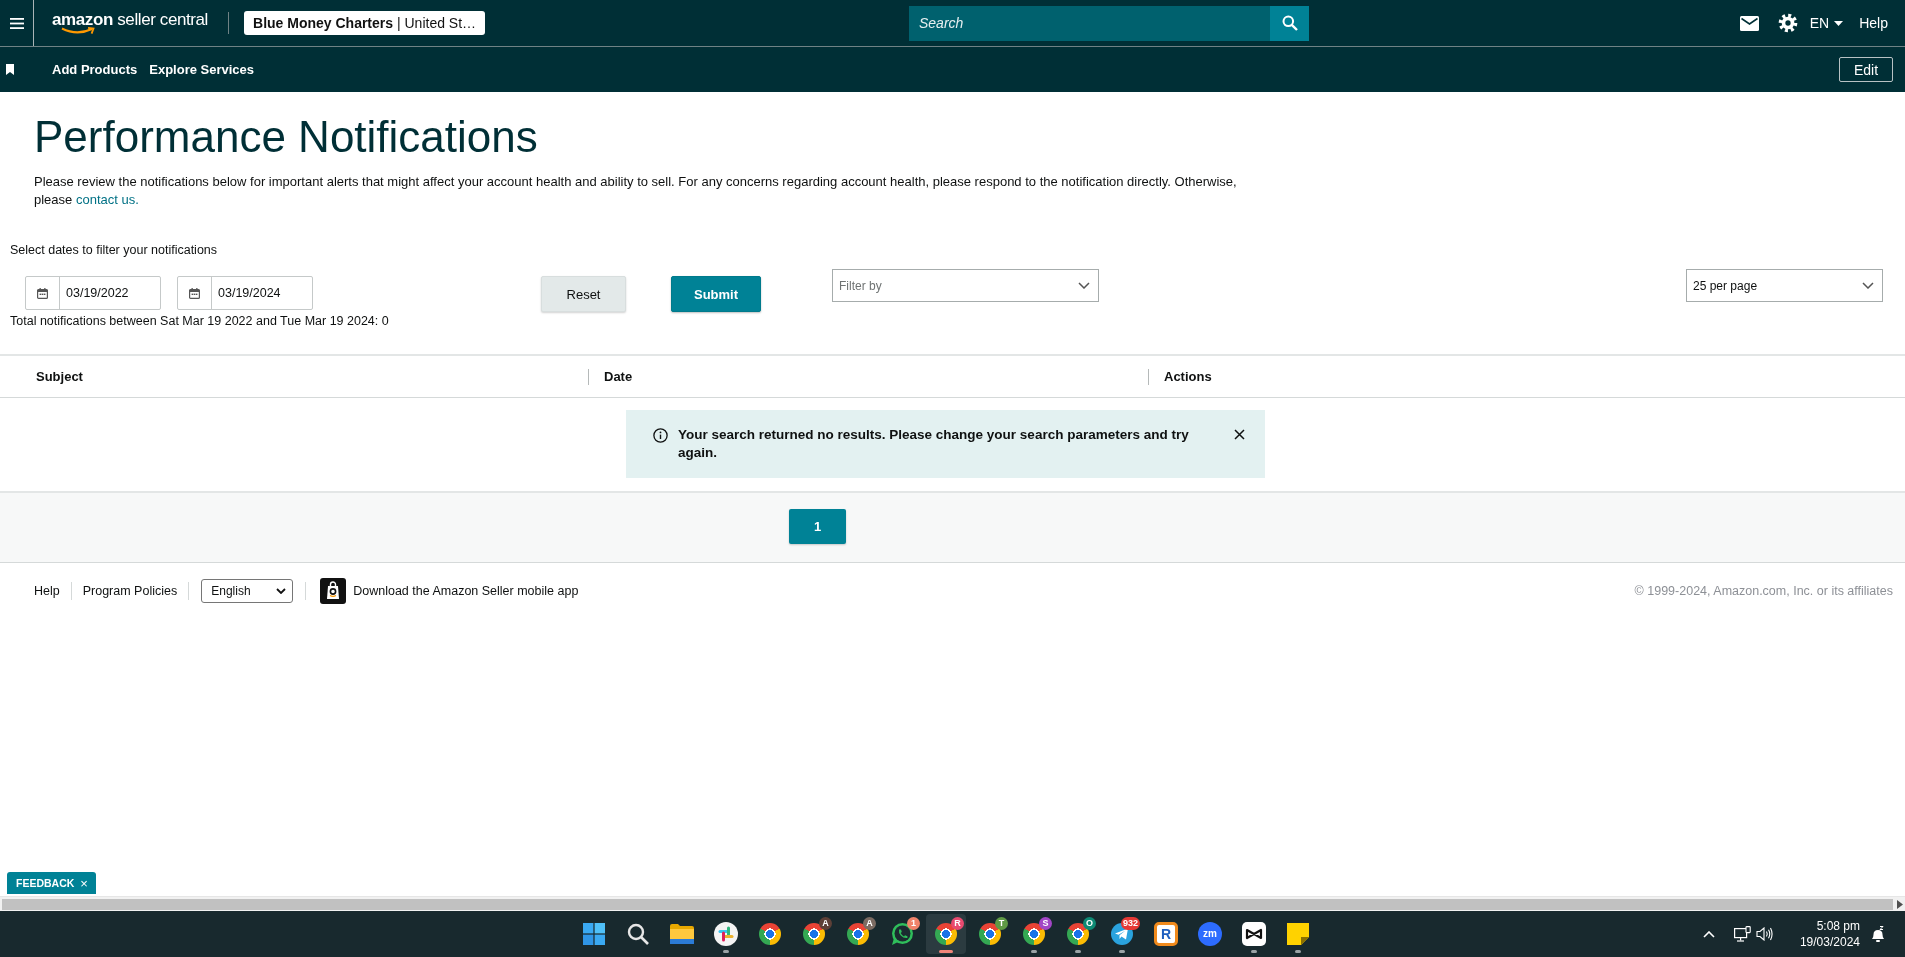 This screenshot has height=957, width=1905. Describe the element at coordinates (42, 883) in the screenshot. I see `feedback-button: FEEDBACK` at that location.